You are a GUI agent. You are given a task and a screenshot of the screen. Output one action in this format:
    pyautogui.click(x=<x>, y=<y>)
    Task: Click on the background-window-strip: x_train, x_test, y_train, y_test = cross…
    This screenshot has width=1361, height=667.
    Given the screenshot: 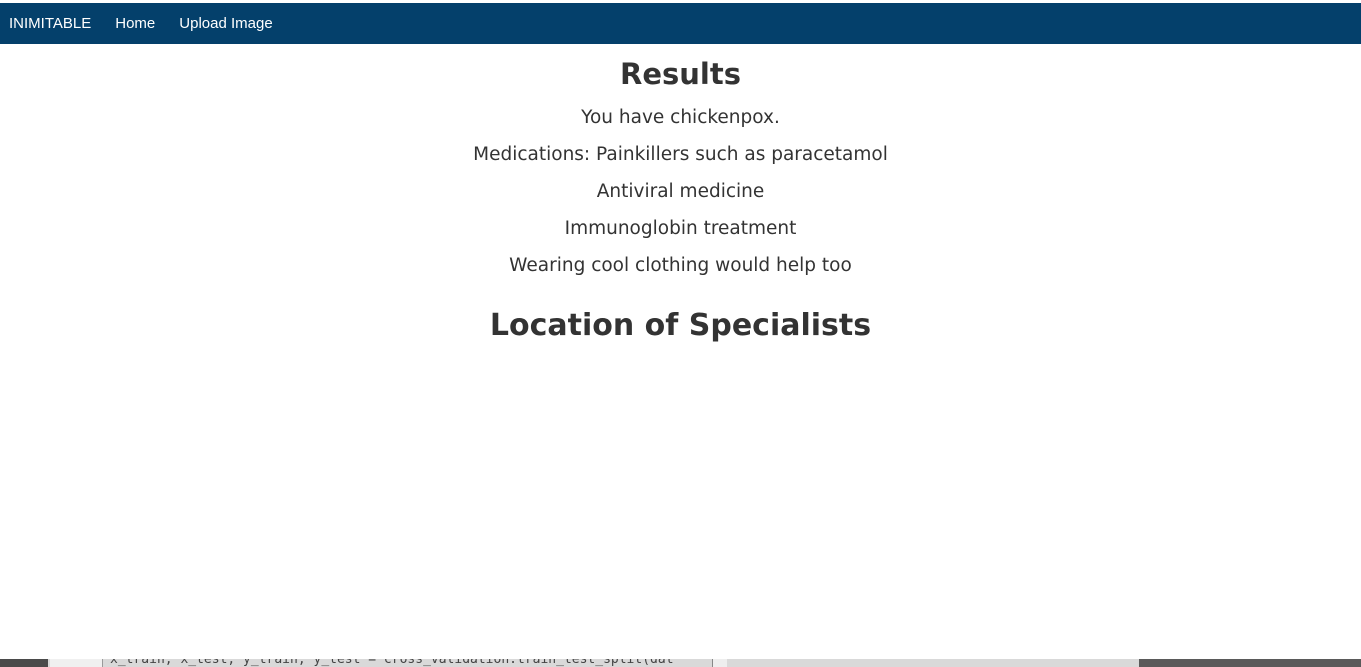 What is the action you would take?
    pyautogui.click(x=680, y=663)
    